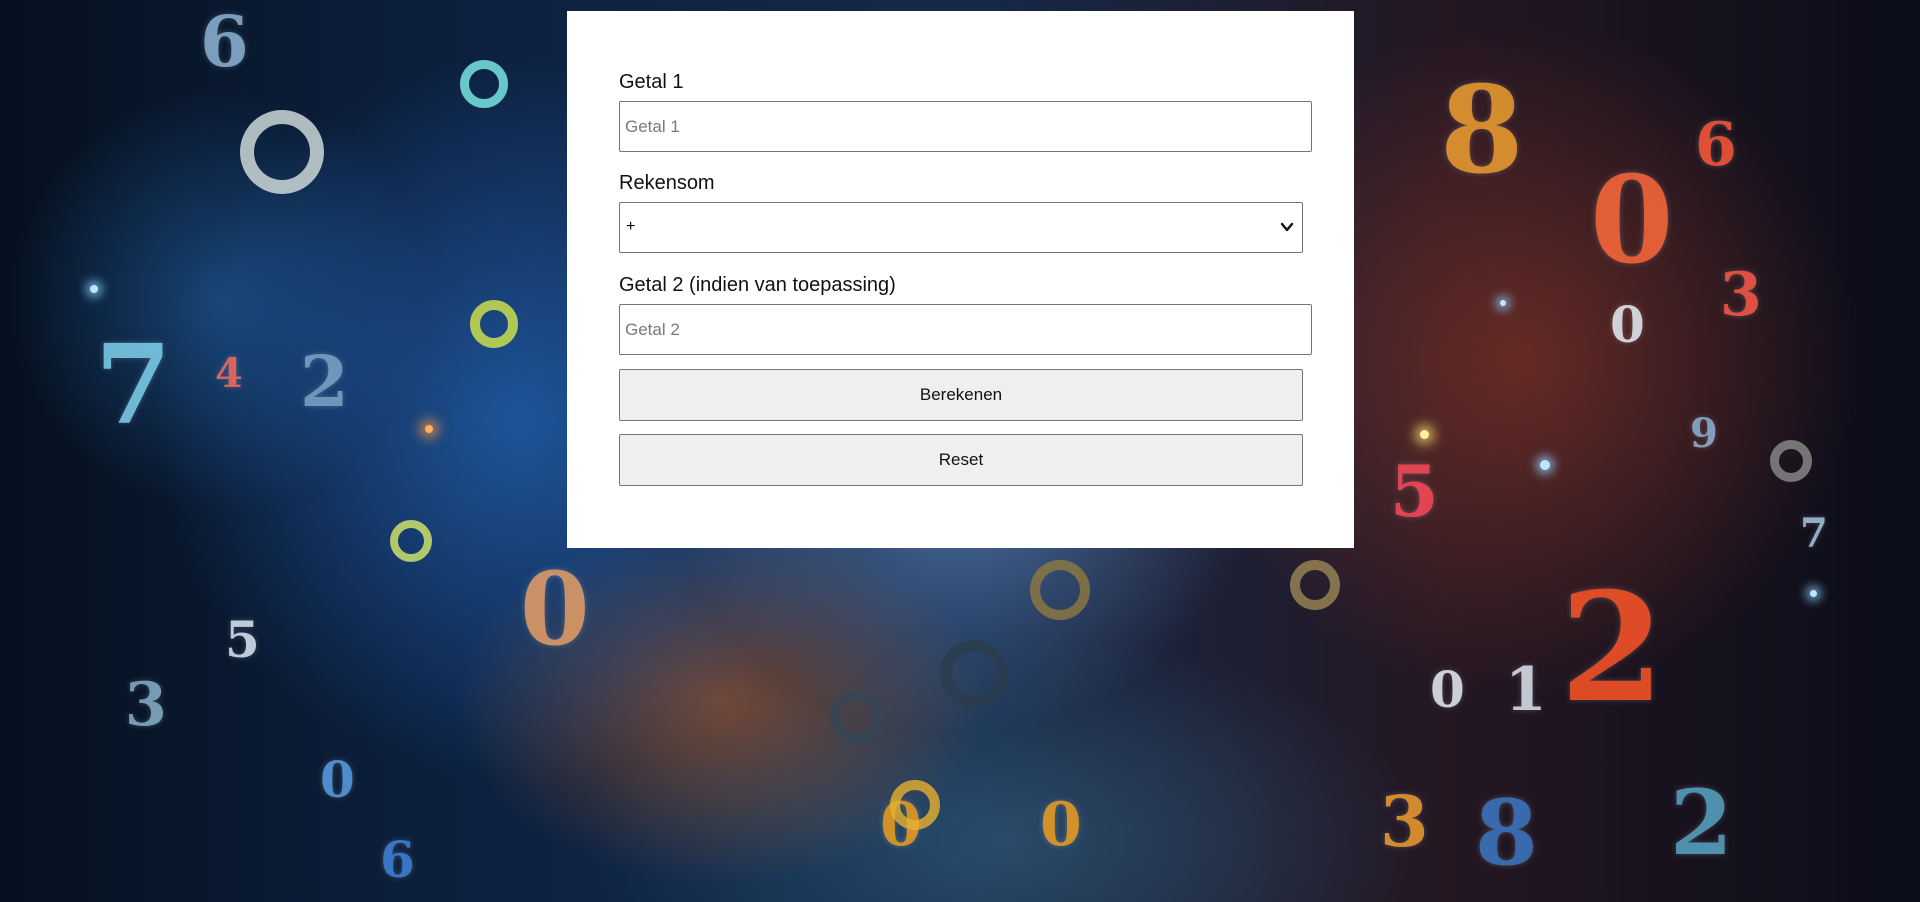 Image resolution: width=1920 pixels, height=902 pixels. I want to click on getal1-input, so click(965, 126).